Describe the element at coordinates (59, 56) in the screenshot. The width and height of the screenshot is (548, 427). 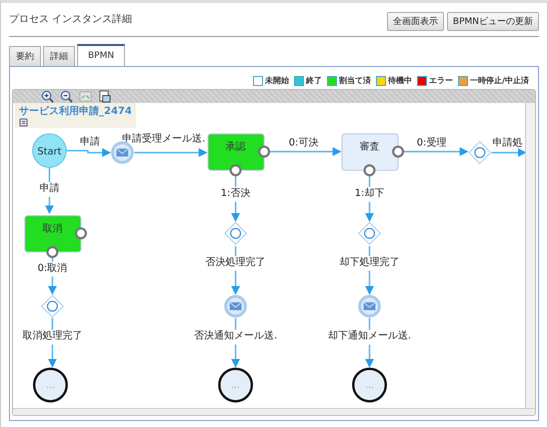
I see `tab: 詳細` at that location.